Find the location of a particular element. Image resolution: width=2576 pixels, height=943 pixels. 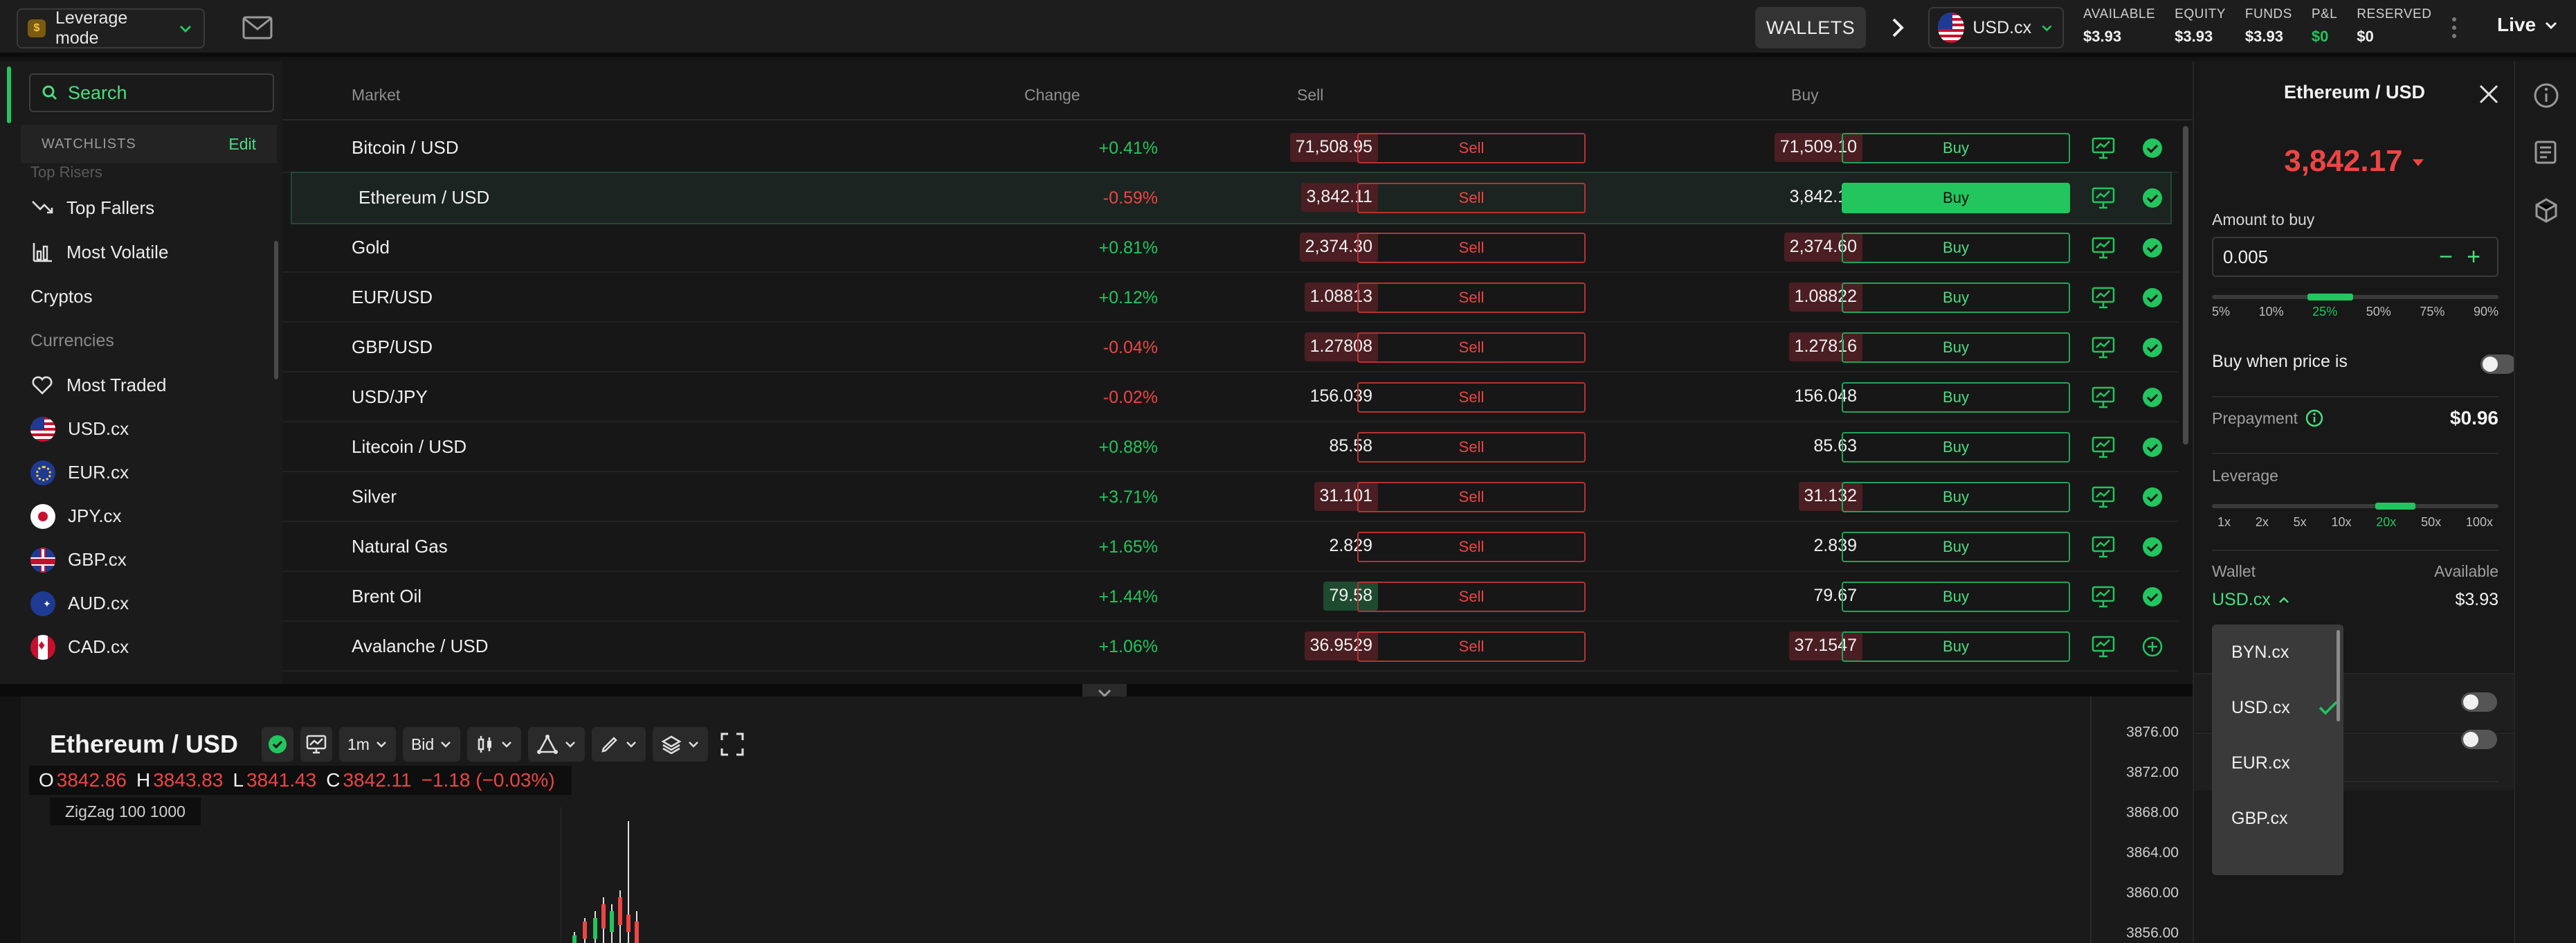

amount-percent-option: 90% is located at coordinates (2486, 312).